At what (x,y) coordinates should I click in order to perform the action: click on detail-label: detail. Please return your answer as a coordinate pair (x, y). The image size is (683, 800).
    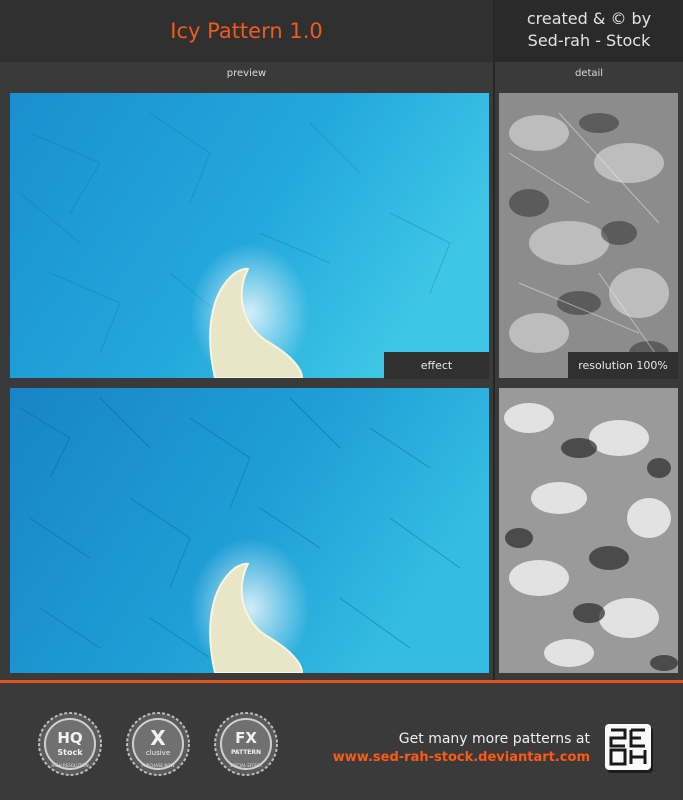
    Looking at the image, I should click on (589, 73).